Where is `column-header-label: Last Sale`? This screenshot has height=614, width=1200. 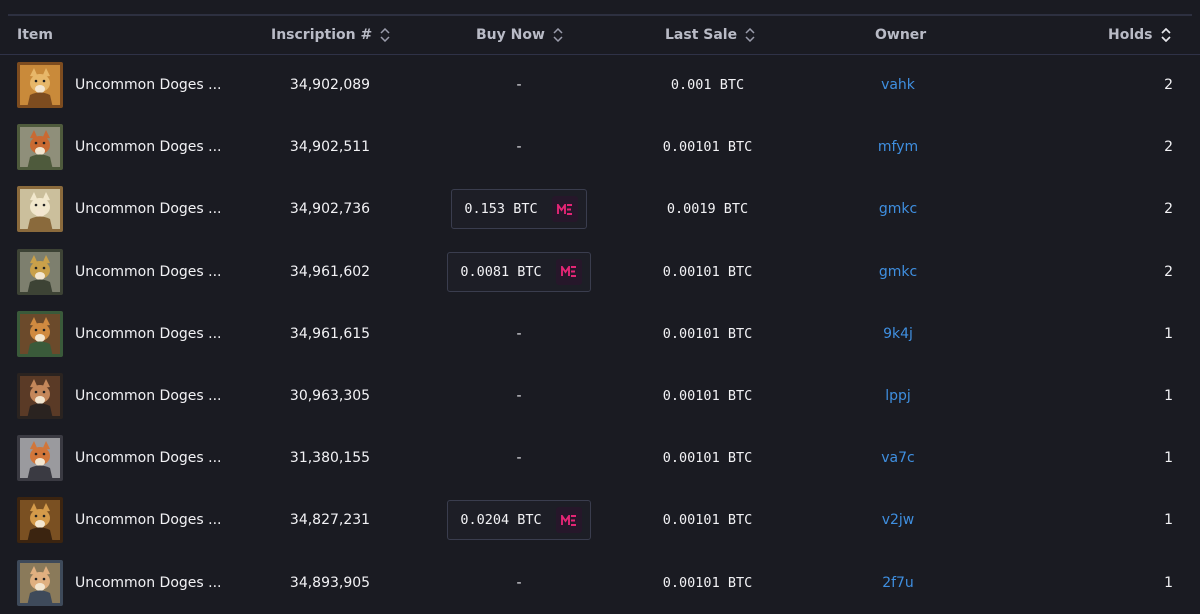 column-header-label: Last Sale is located at coordinates (701, 35).